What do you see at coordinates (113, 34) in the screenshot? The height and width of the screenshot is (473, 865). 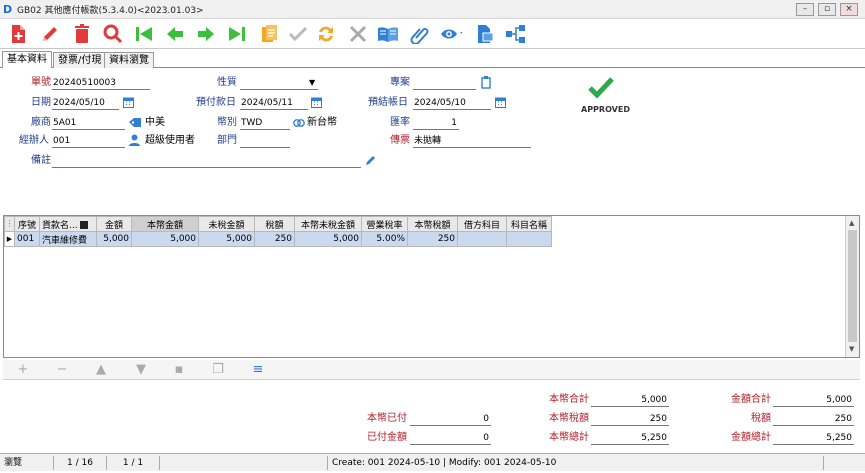 I see `search-icon` at bounding box center [113, 34].